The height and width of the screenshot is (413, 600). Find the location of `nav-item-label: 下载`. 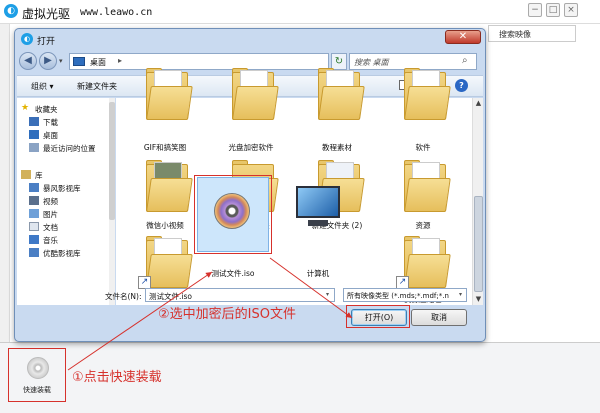

nav-item-label: 下载 is located at coordinates (50, 122).